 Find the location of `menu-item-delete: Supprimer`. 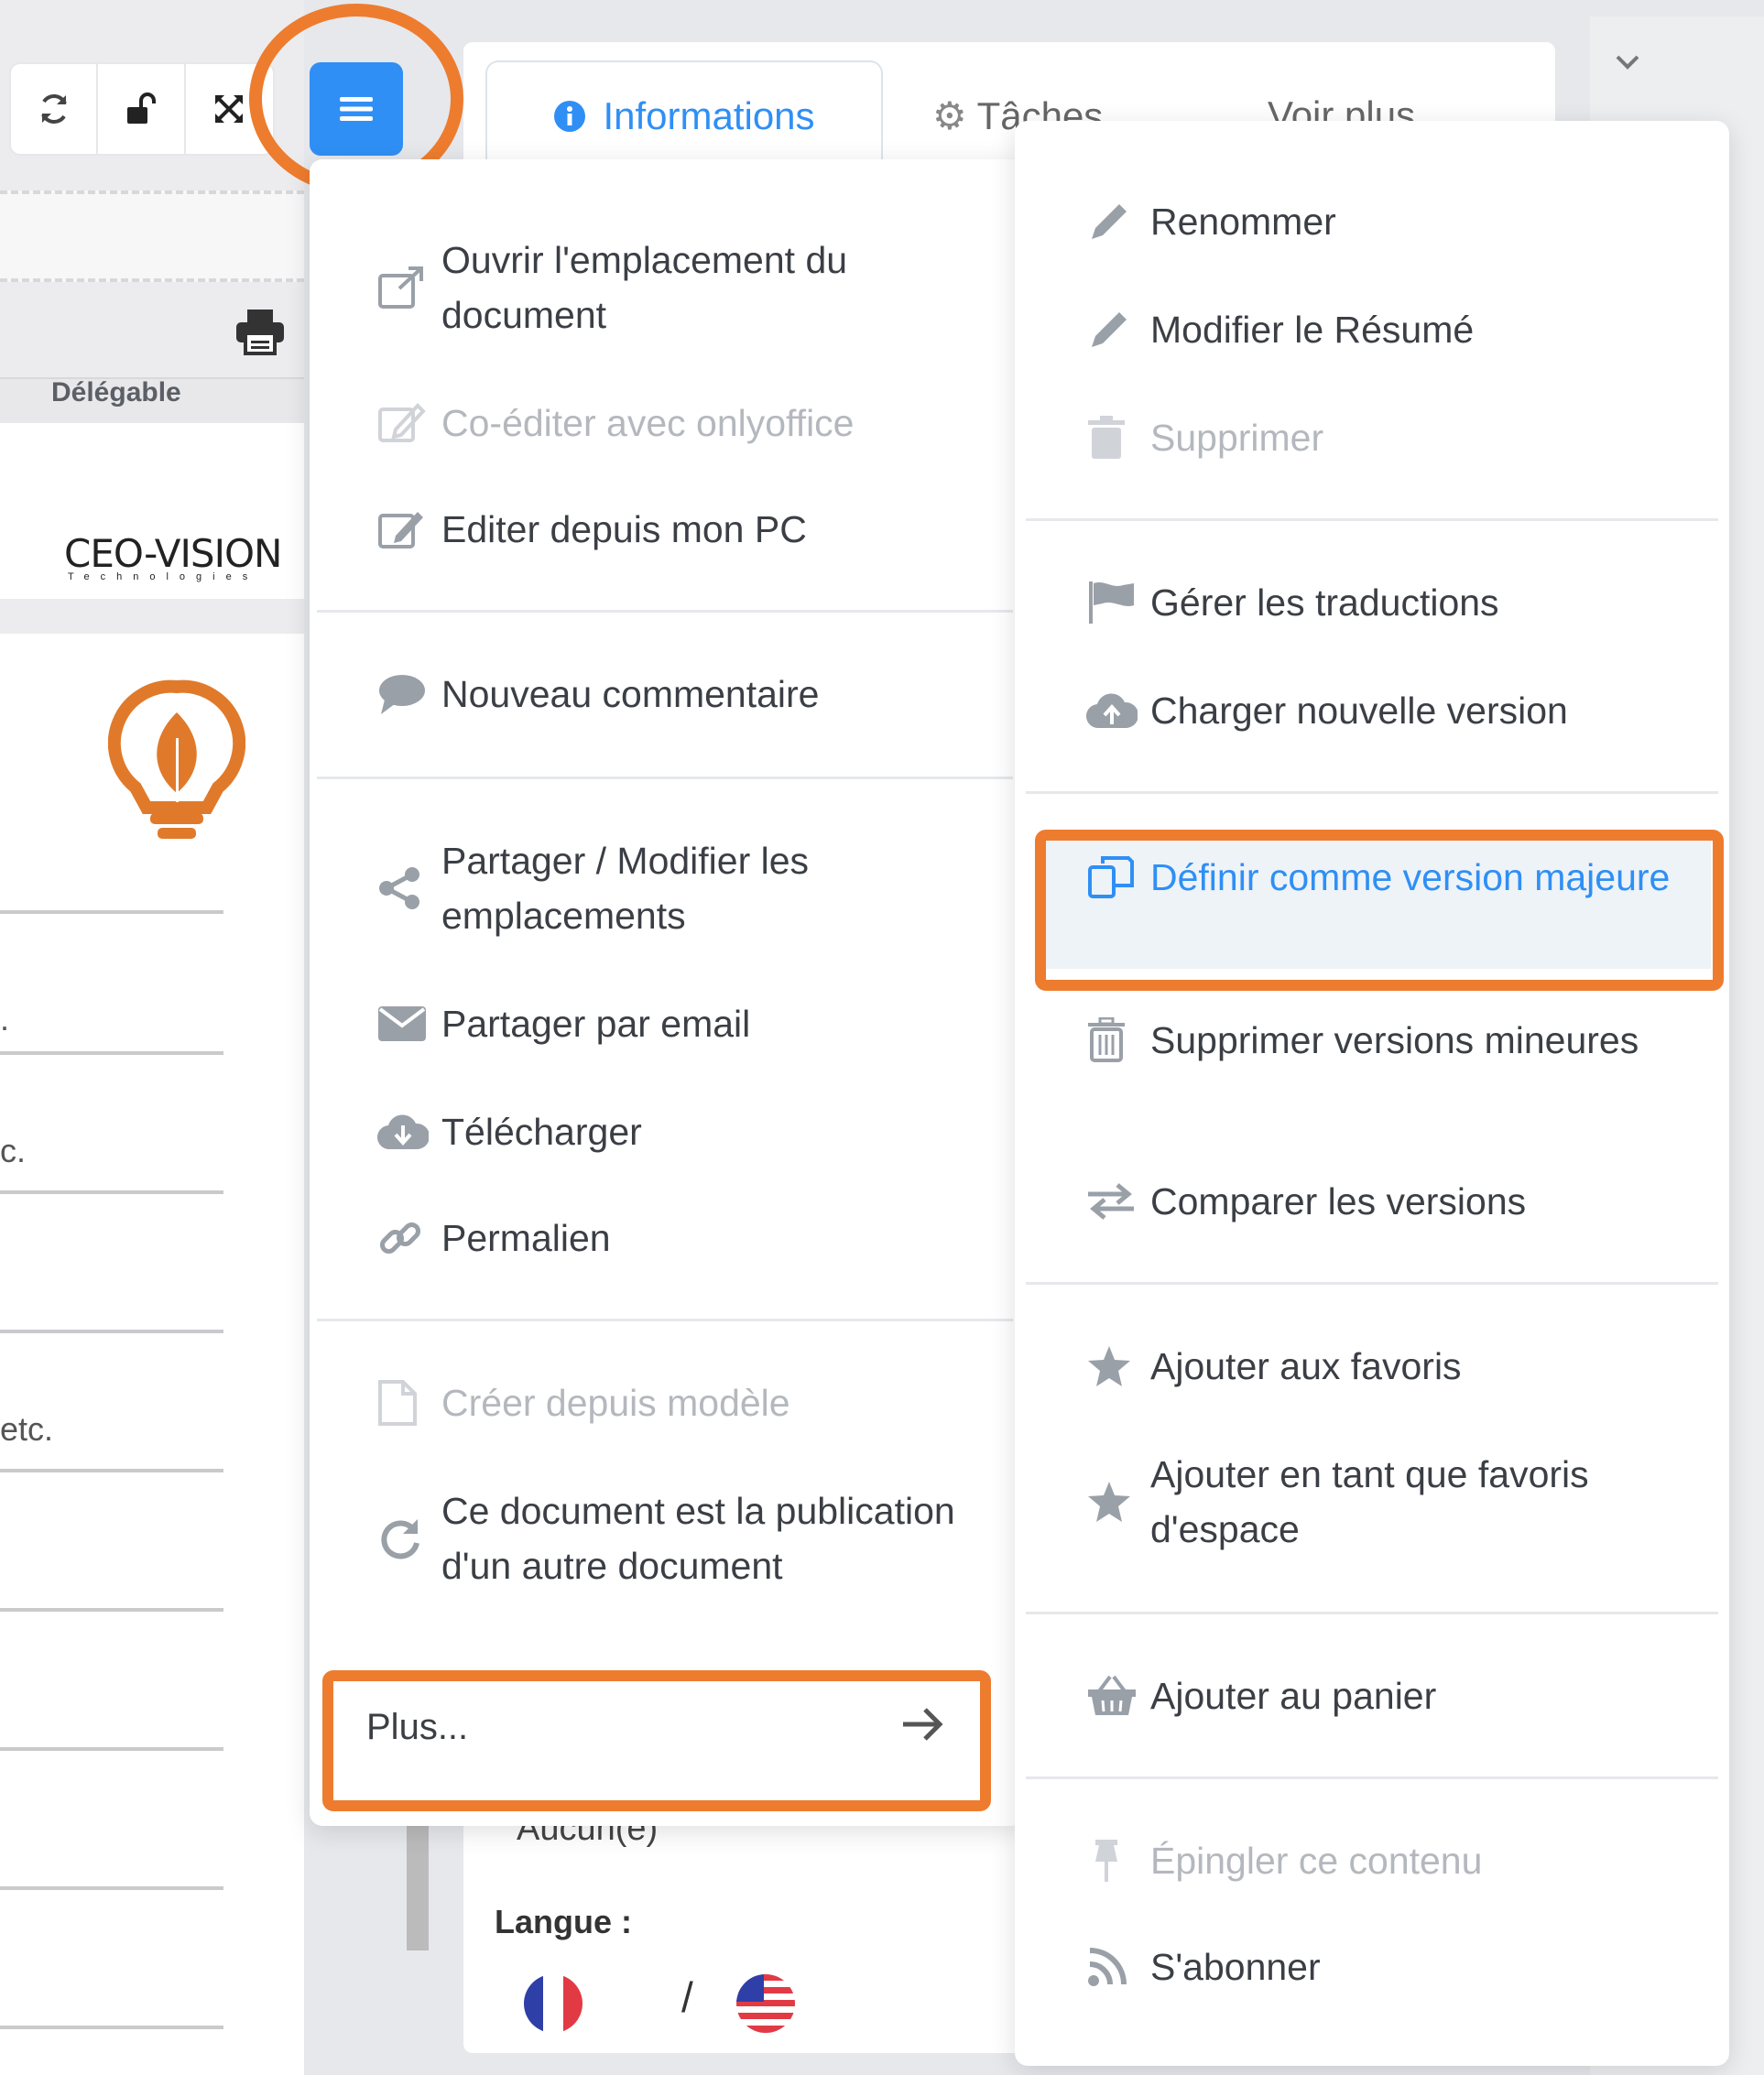

menu-item-delete: Supprimer is located at coordinates (1397, 437).